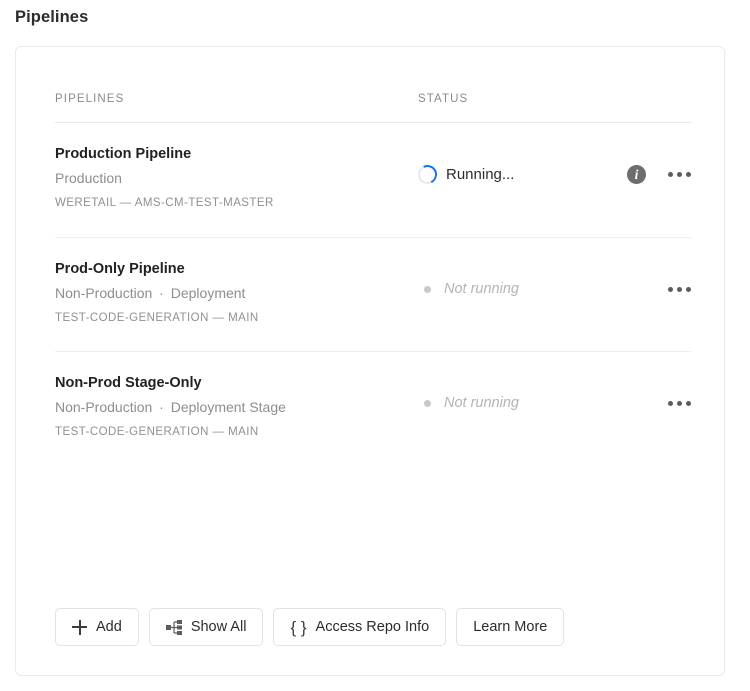  Describe the element at coordinates (88, 178) in the screenshot. I see `pipeline-environment: Production` at that location.